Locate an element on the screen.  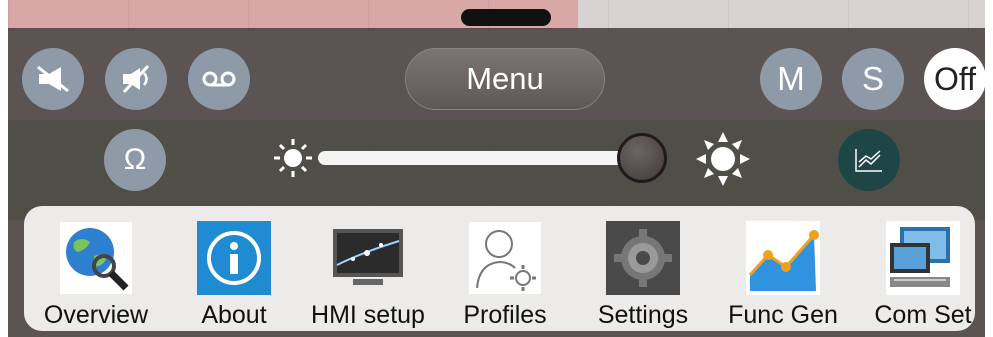
mute-speaker-button is located at coordinates (53, 79).